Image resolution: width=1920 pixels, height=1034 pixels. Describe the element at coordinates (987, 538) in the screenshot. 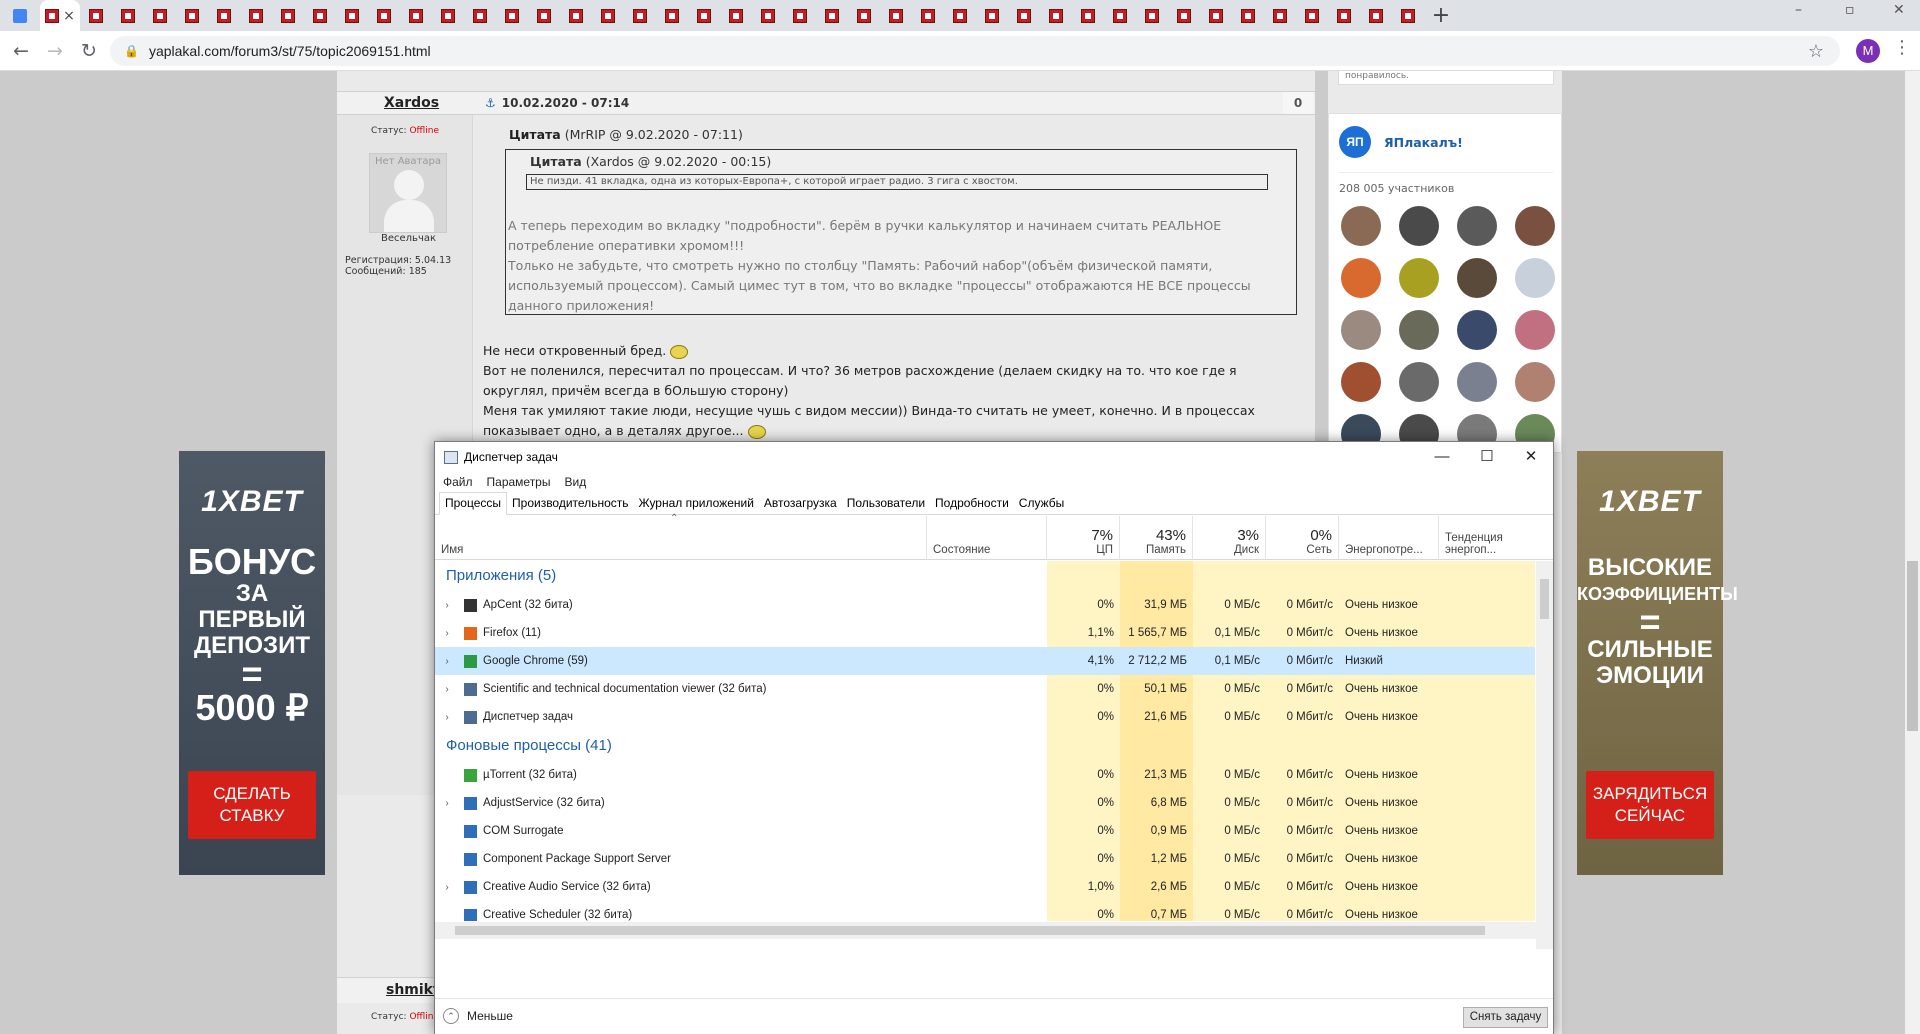

I see `column-status: Состояние` at that location.